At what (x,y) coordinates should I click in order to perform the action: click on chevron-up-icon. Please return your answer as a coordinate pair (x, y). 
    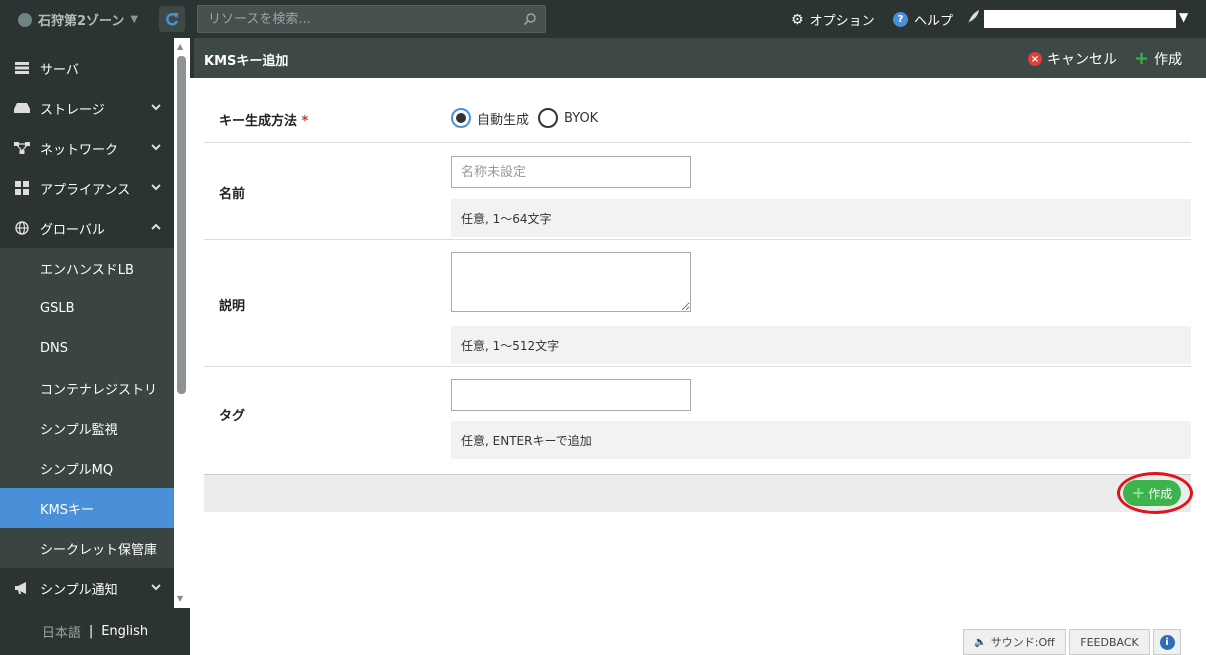
    Looking at the image, I should click on (156, 226).